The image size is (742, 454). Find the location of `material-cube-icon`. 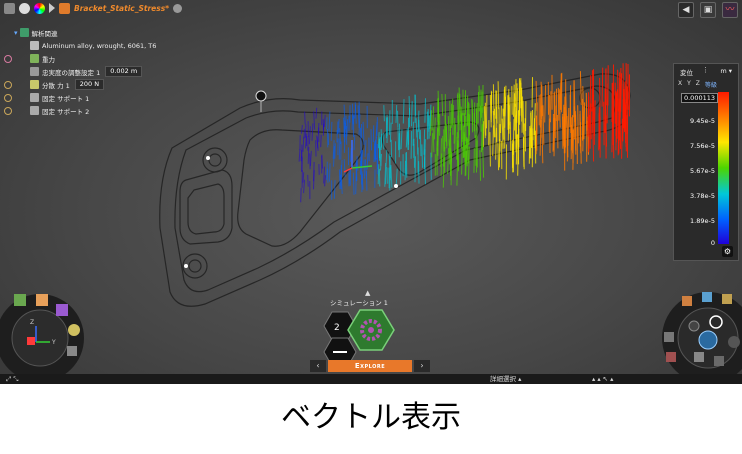

material-cube-icon is located at coordinates (687, 301).